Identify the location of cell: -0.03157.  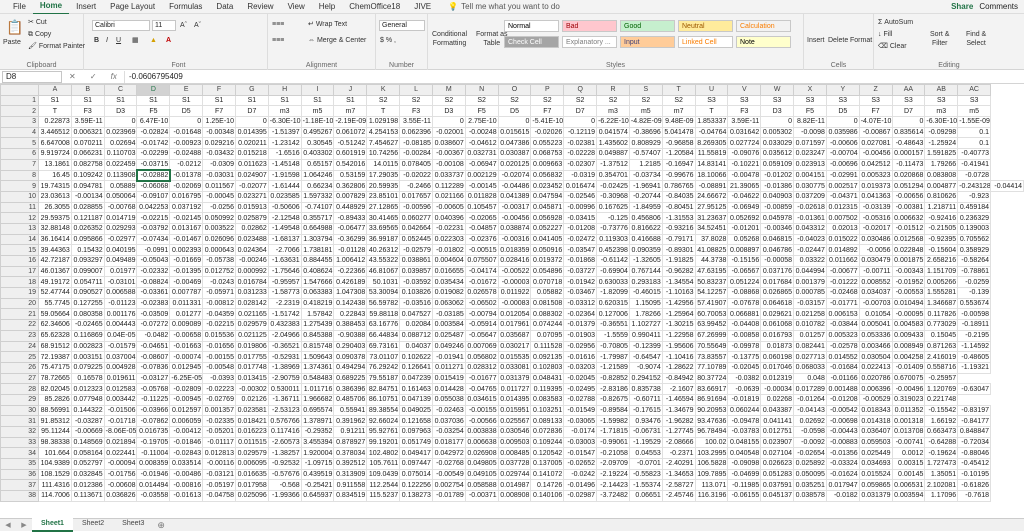
(810, 303).